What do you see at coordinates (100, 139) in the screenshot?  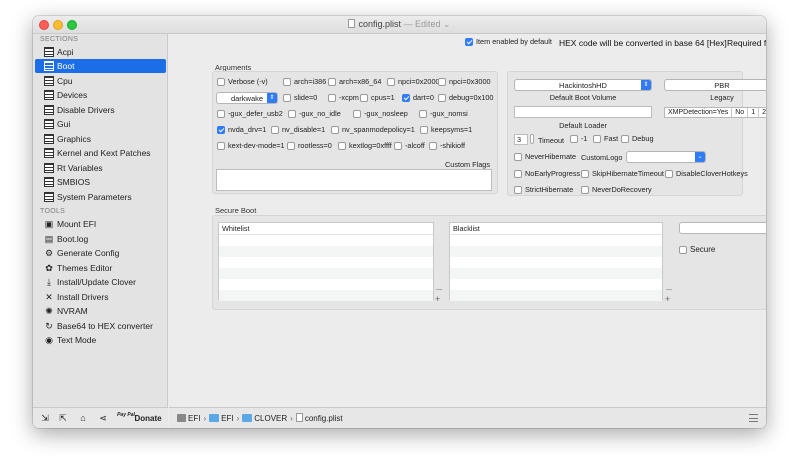 I see `sidebar-item-graphics: Graphics` at bounding box center [100, 139].